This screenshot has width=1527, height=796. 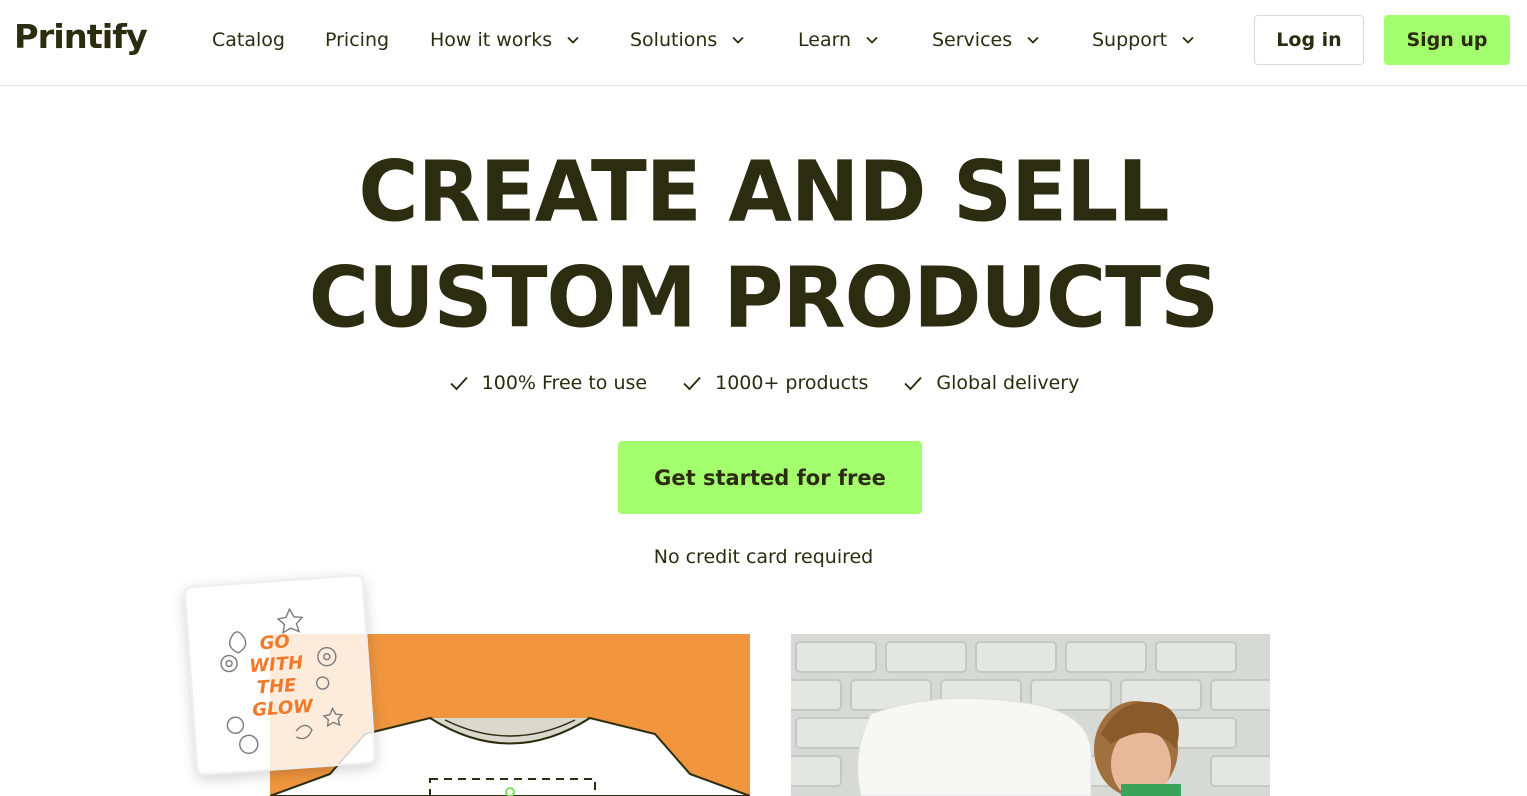 I want to click on feature-item: Global delivery, so click(x=990, y=383).